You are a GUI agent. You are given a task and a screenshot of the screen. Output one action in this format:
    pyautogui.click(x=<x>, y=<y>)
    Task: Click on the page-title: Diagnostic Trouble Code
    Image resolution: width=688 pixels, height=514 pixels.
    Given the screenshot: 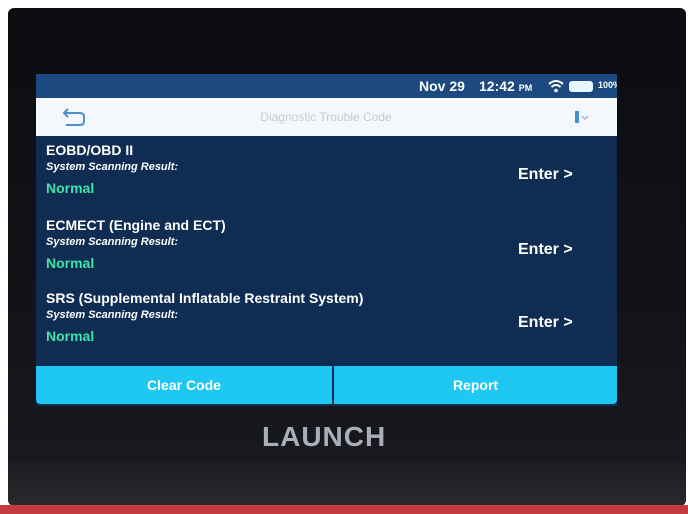 What is the action you would take?
    pyautogui.click(x=326, y=117)
    